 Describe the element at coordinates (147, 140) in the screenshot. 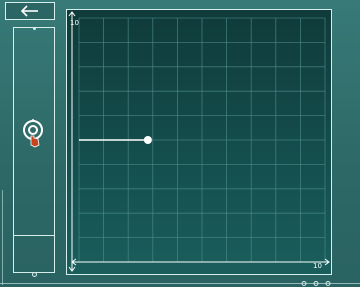

I see `segment-endpoint-handle` at that location.